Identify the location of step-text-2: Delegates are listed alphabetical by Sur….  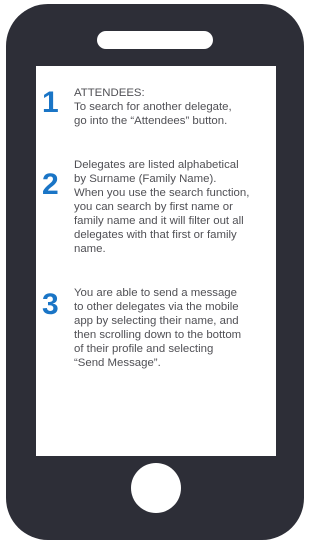
(162, 207).